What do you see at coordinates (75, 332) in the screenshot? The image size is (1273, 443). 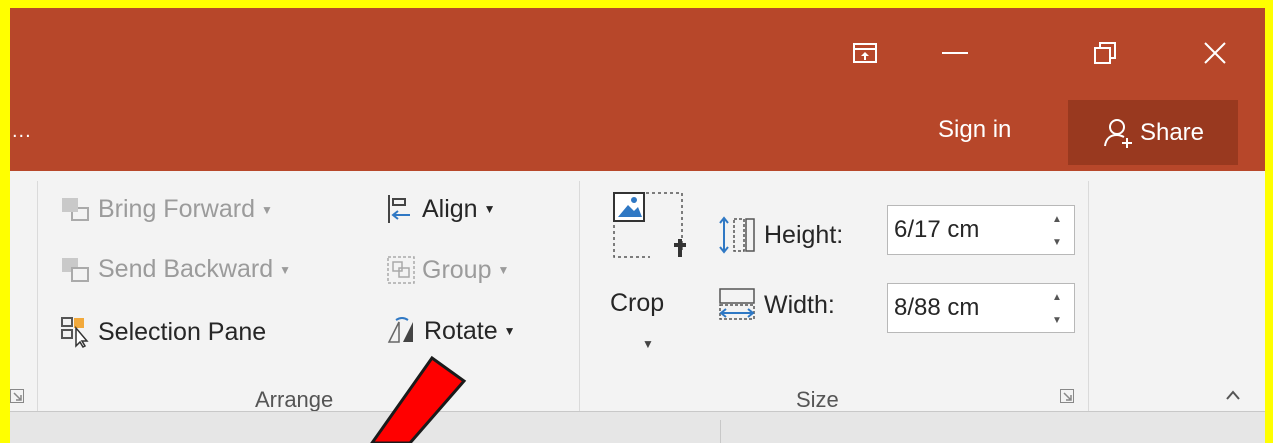 I see `selection-pane-icon` at bounding box center [75, 332].